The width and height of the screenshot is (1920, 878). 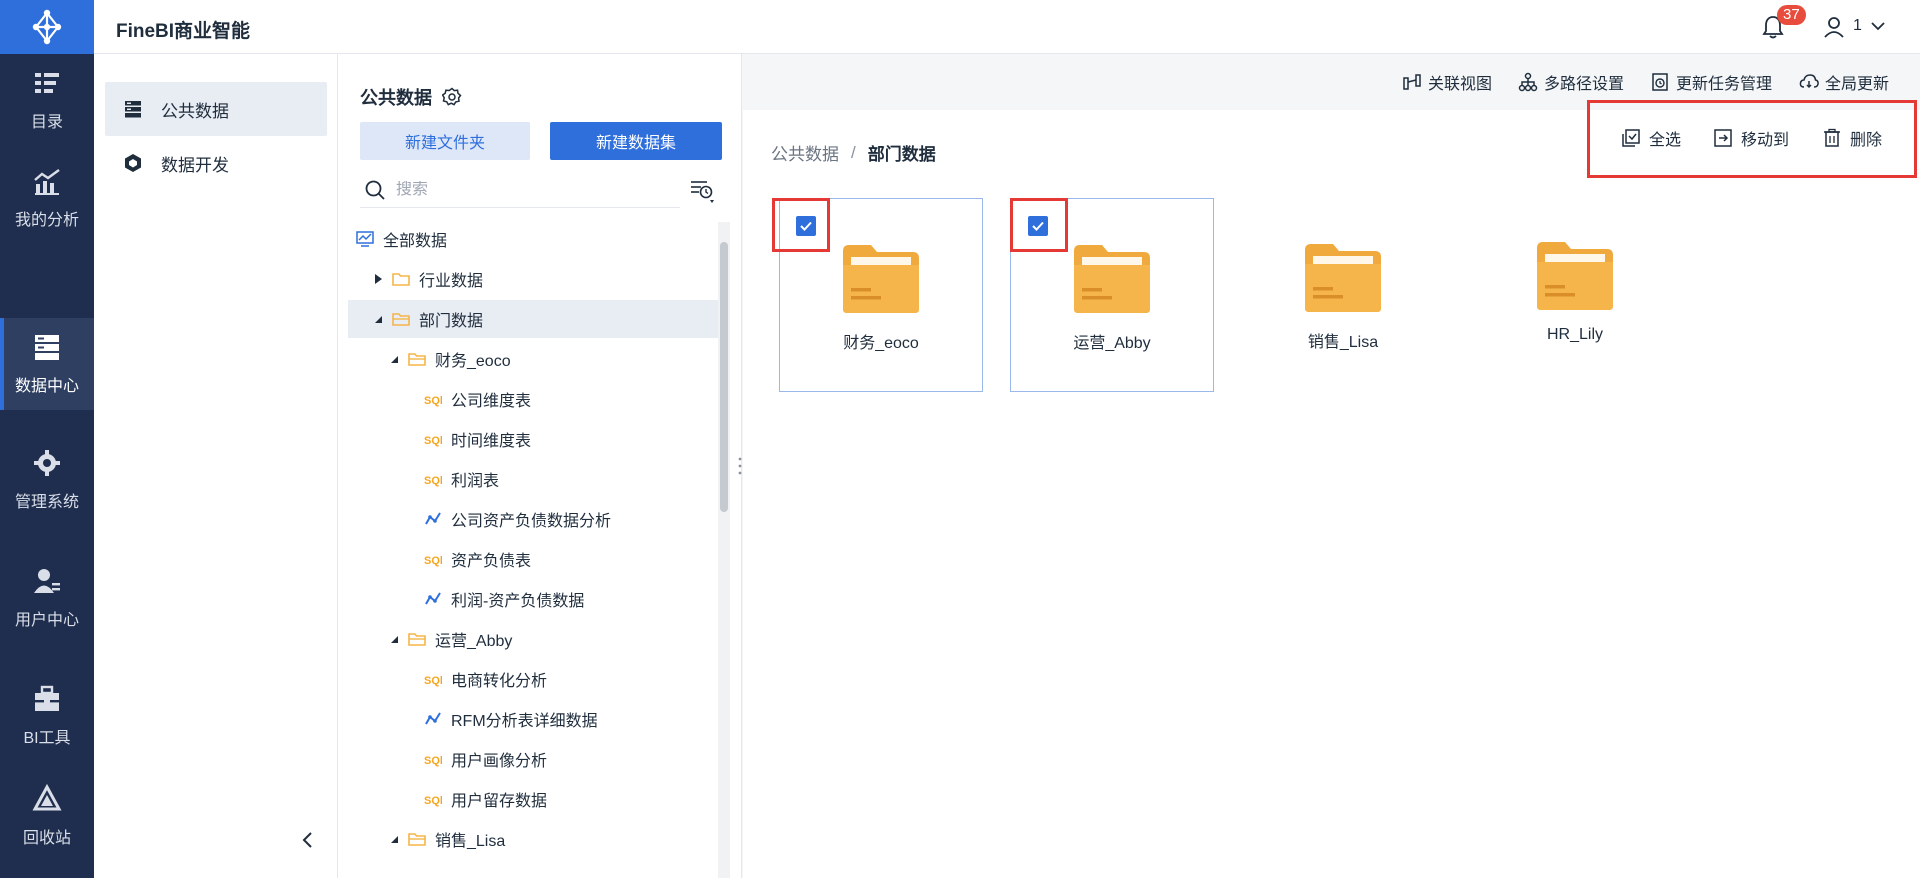 I want to click on caret-right-icon, so click(x=378, y=279).